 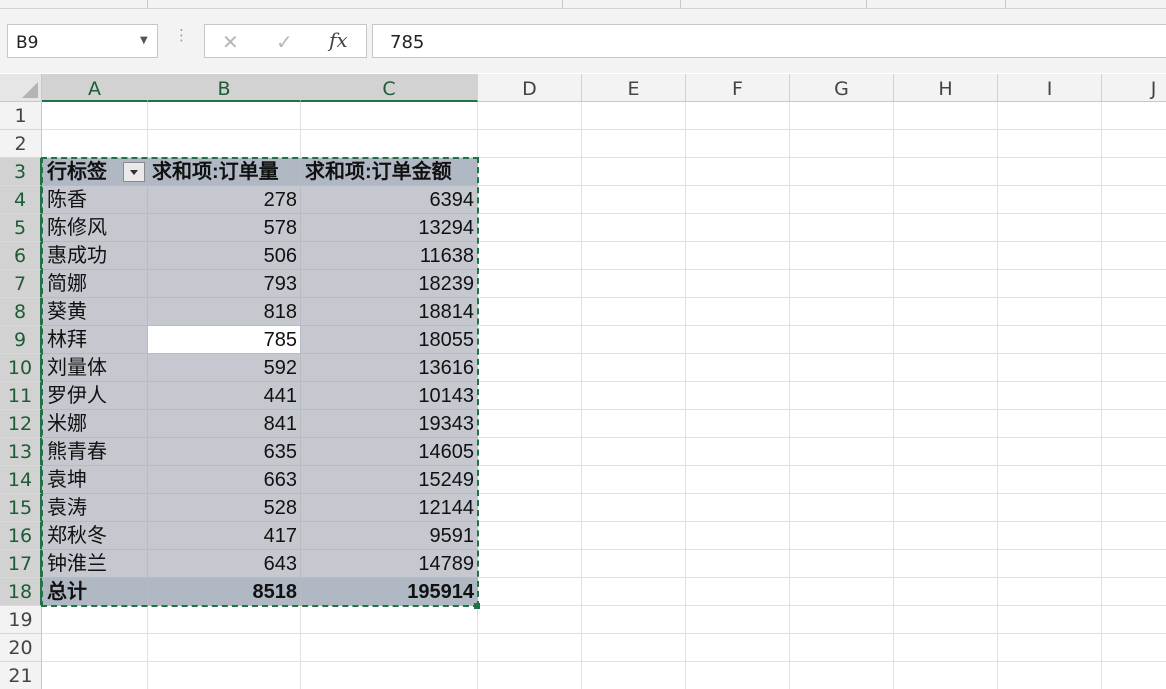 What do you see at coordinates (583, 4) in the screenshot?
I see `ribbon-strip` at bounding box center [583, 4].